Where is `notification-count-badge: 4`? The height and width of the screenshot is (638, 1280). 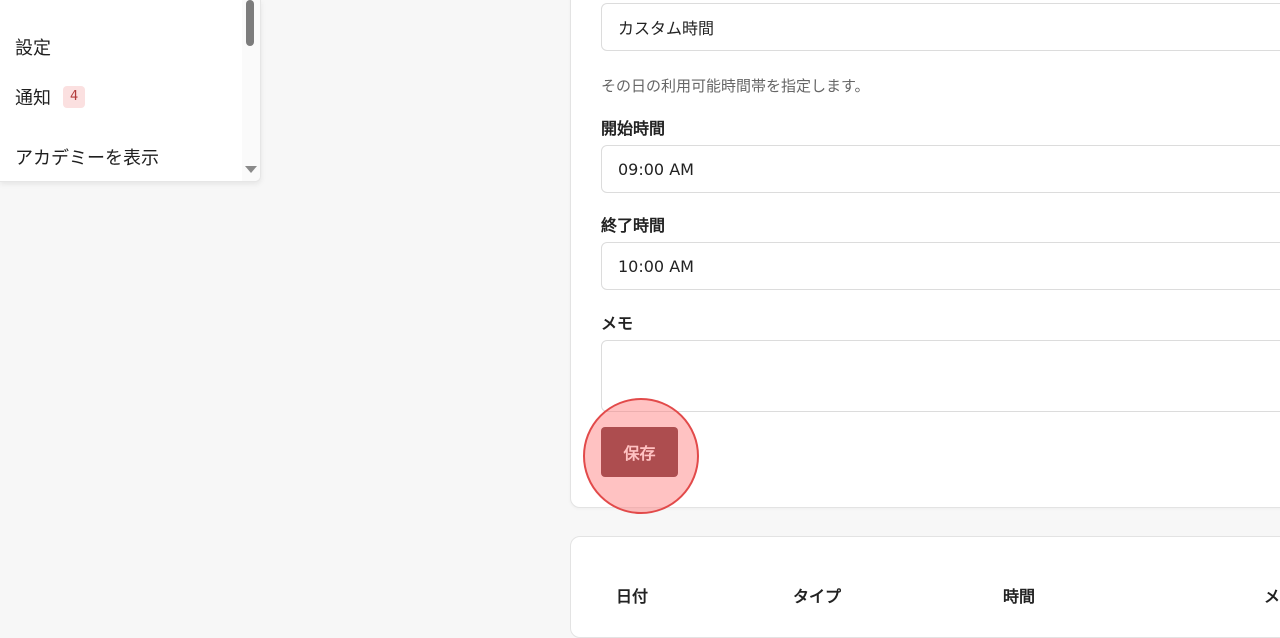
notification-count-badge: 4 is located at coordinates (74, 97).